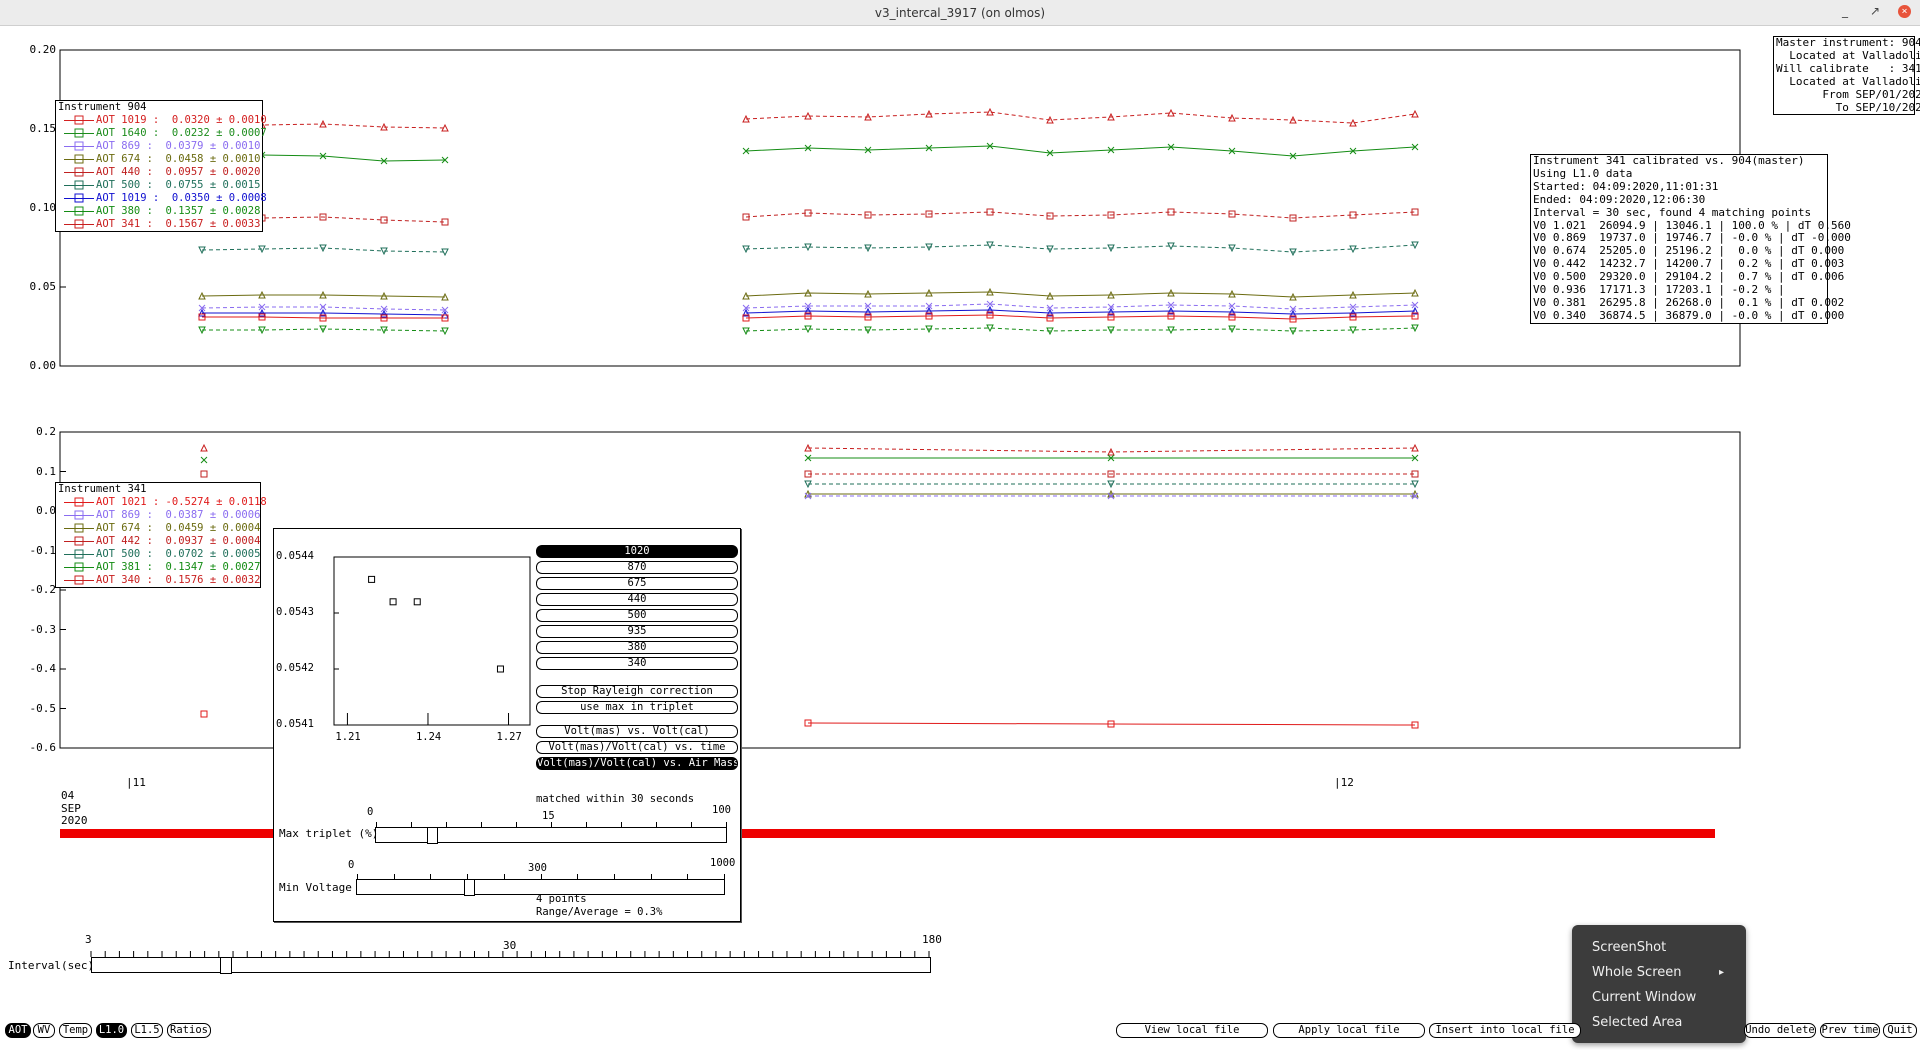 The height and width of the screenshot is (1050, 1920). I want to click on stop-rayleigh-button: Stop Rayleigh correction, so click(637, 691).